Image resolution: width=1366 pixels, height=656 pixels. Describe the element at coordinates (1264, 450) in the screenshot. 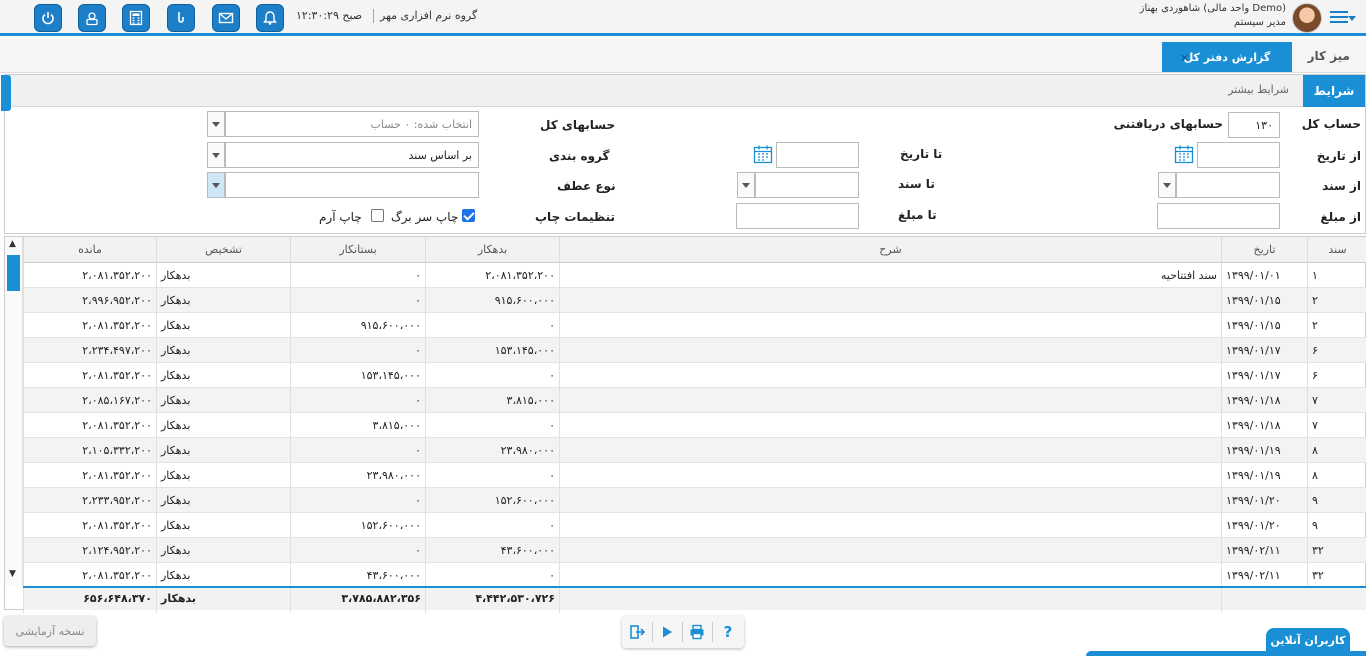

I see `cell-date: ۱۳۹۹/۰۱/۱۹` at that location.